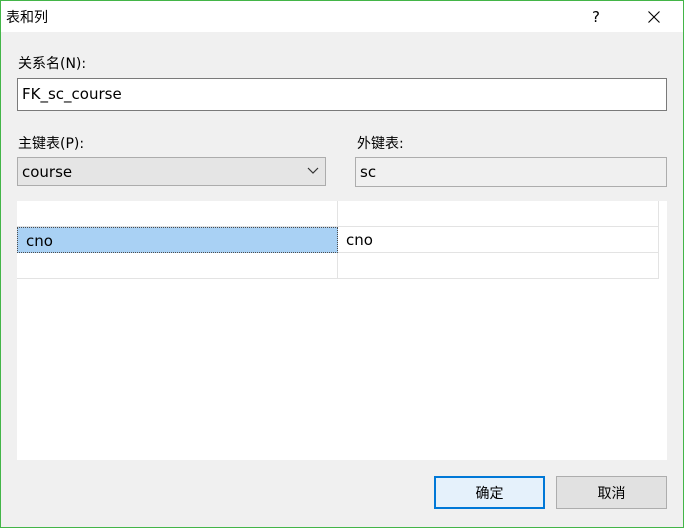  I want to click on foreign-table-label: 外键表:, so click(380, 144).